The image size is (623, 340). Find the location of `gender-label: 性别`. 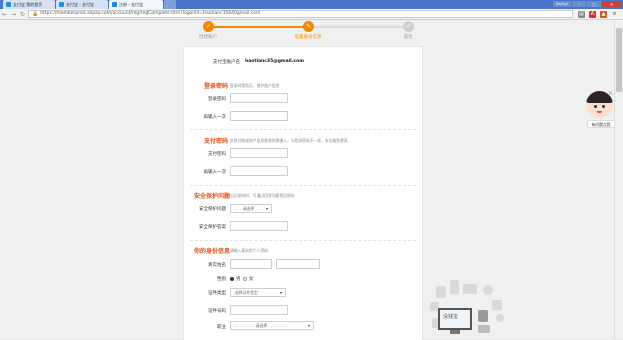

gender-label: 性别 is located at coordinates (221, 279).